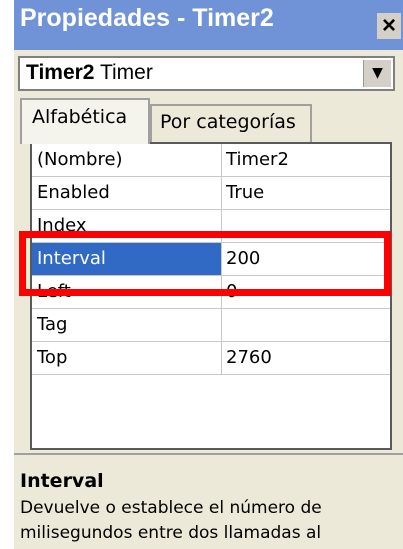 This screenshot has height=549, width=403. Describe the element at coordinates (306, 325) in the screenshot. I see `property-value` at that location.